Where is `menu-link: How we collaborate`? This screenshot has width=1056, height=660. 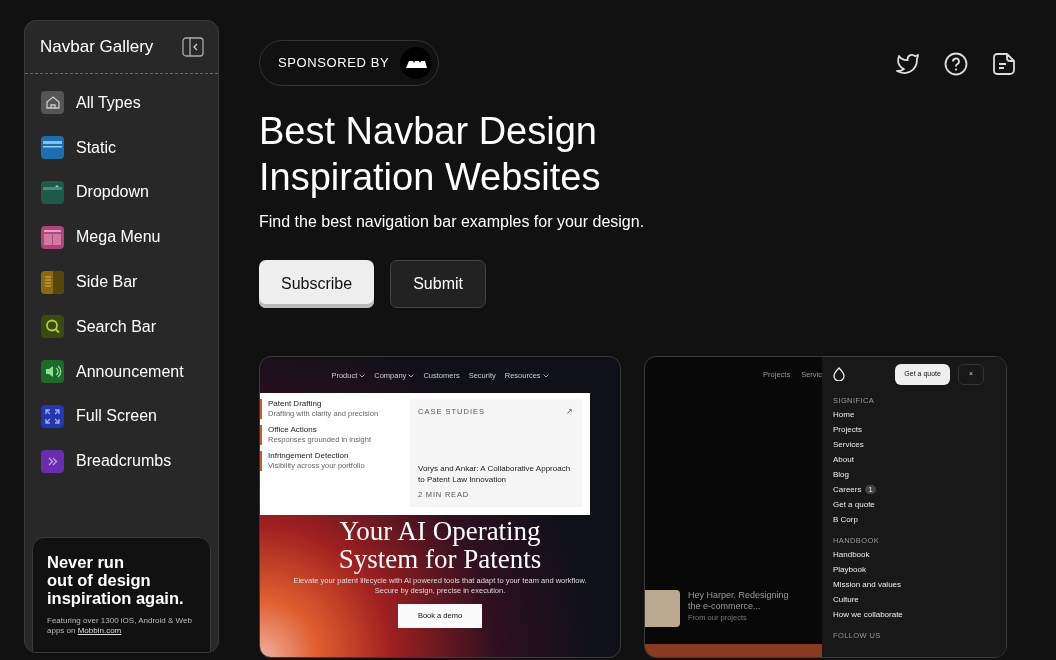
menu-link: How we collaborate is located at coordinates (868, 615).